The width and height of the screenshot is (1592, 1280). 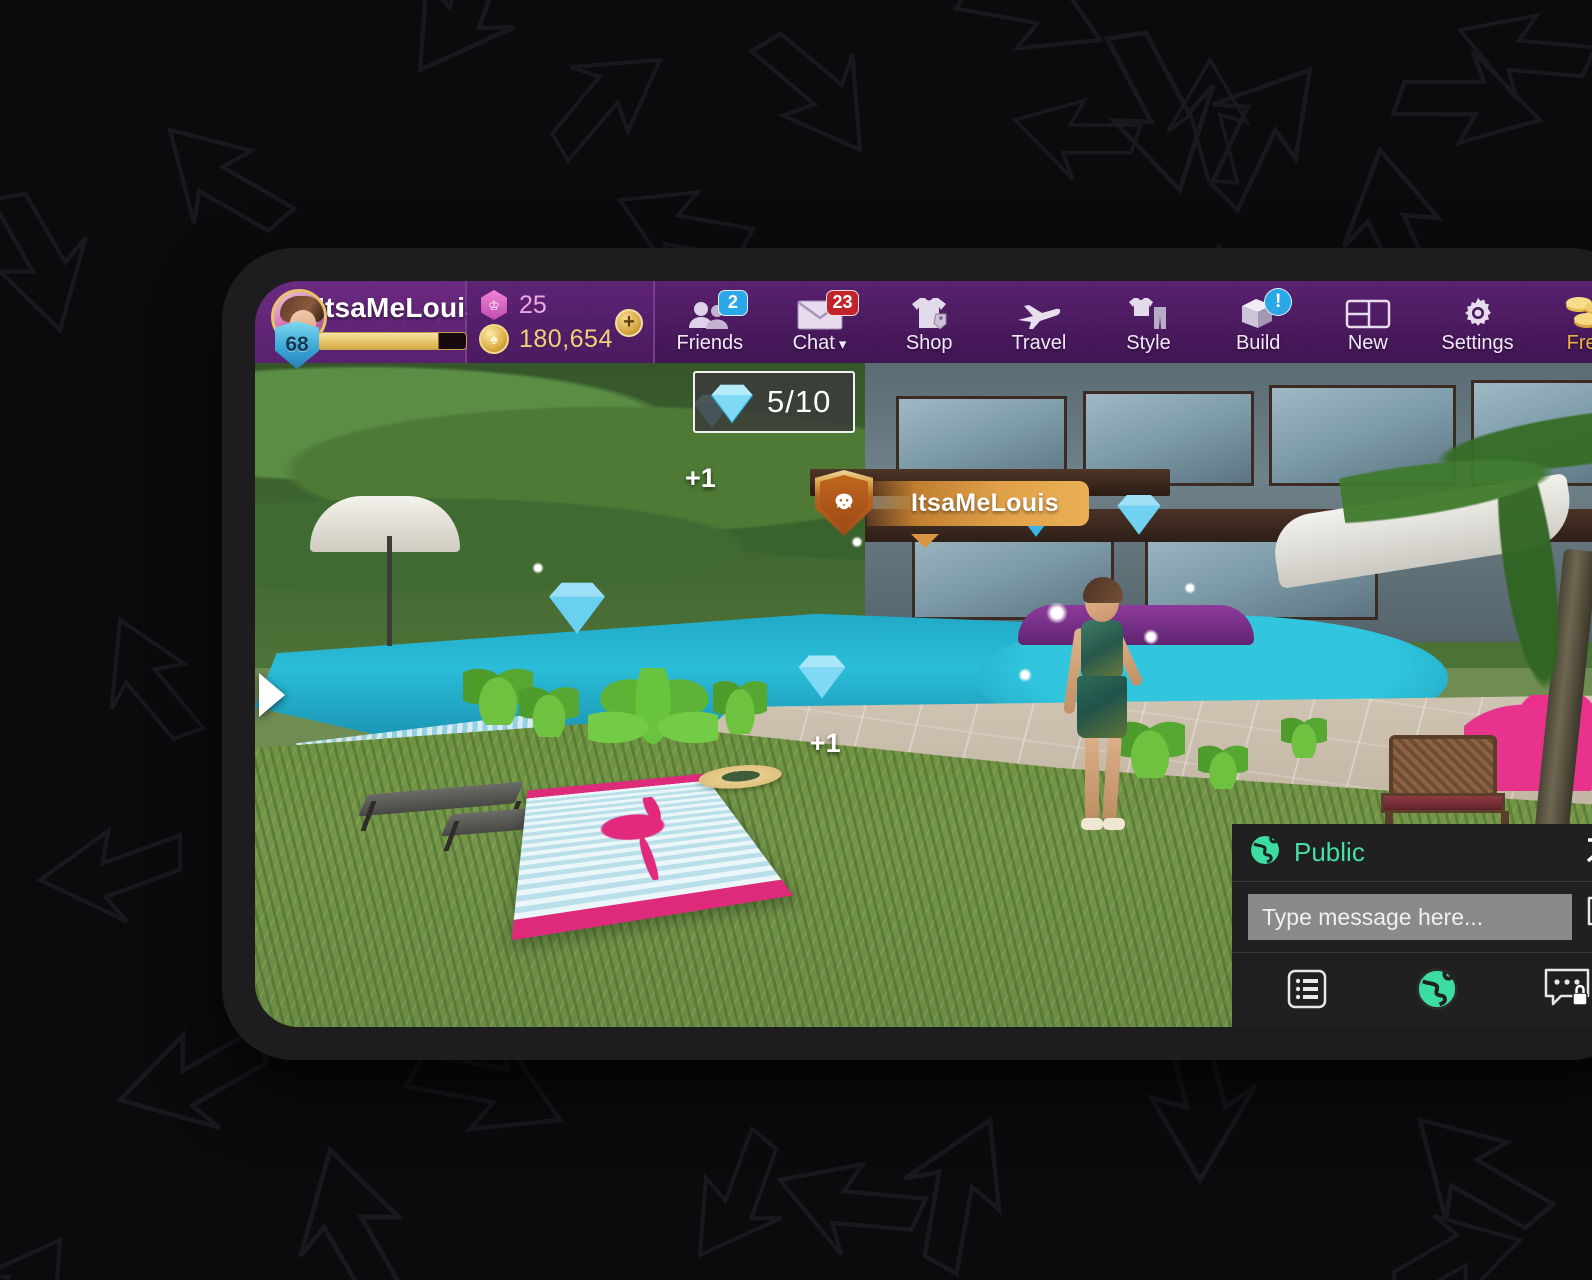 What do you see at coordinates (1437, 989) in the screenshot?
I see `chat-channel-button` at bounding box center [1437, 989].